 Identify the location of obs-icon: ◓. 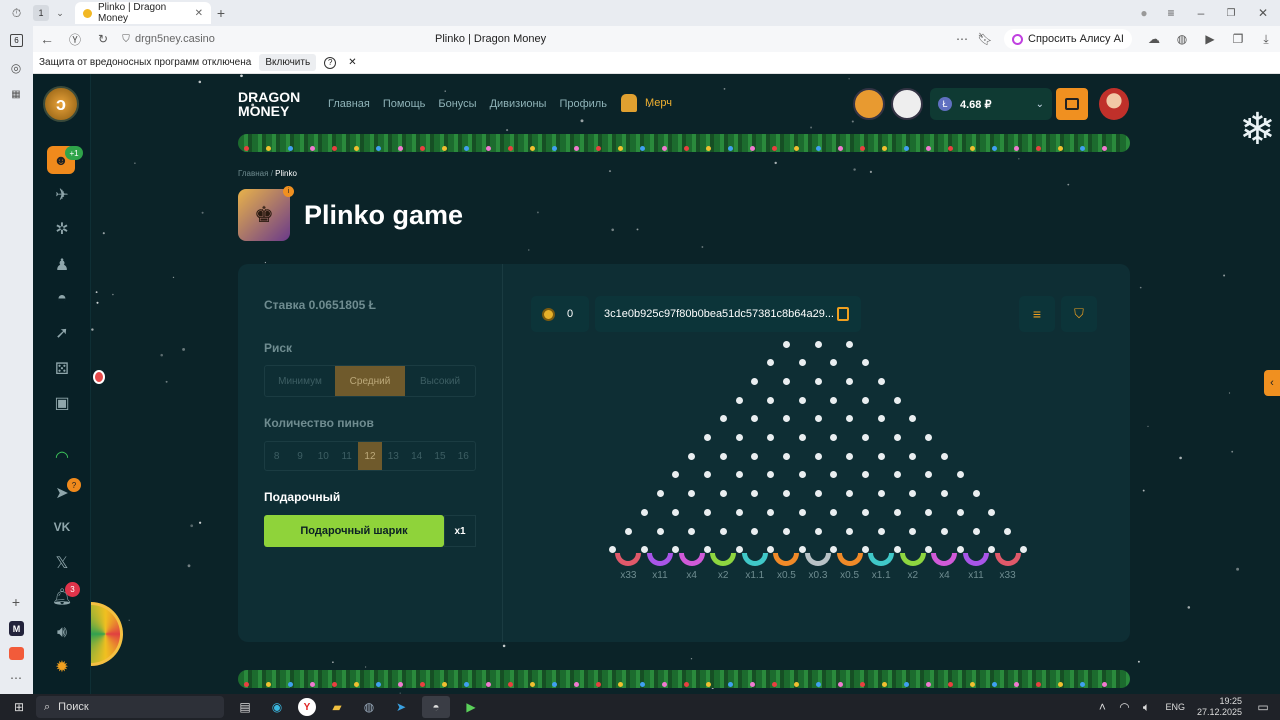
(436, 707).